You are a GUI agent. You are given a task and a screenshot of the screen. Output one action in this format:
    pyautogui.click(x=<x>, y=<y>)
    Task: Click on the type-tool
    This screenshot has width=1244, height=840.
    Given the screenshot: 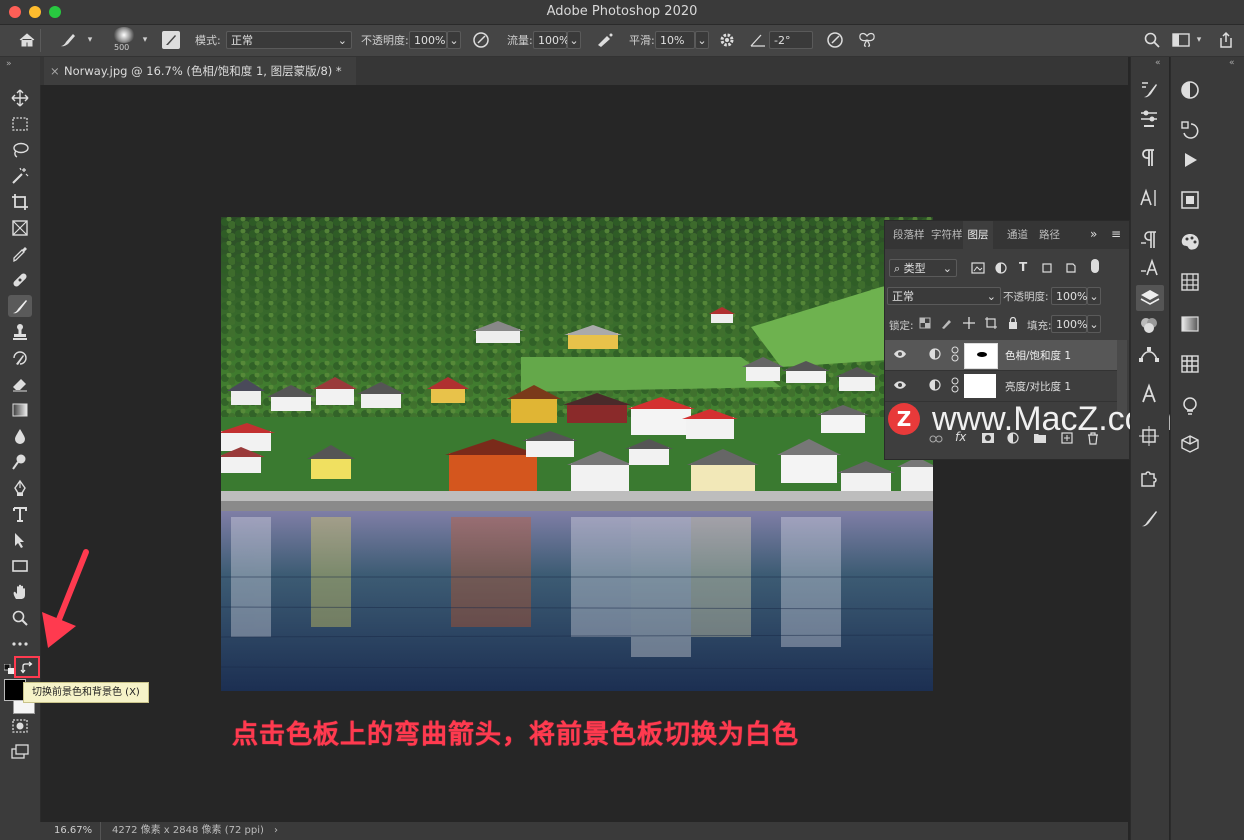 What is the action you would take?
    pyautogui.click(x=20, y=514)
    